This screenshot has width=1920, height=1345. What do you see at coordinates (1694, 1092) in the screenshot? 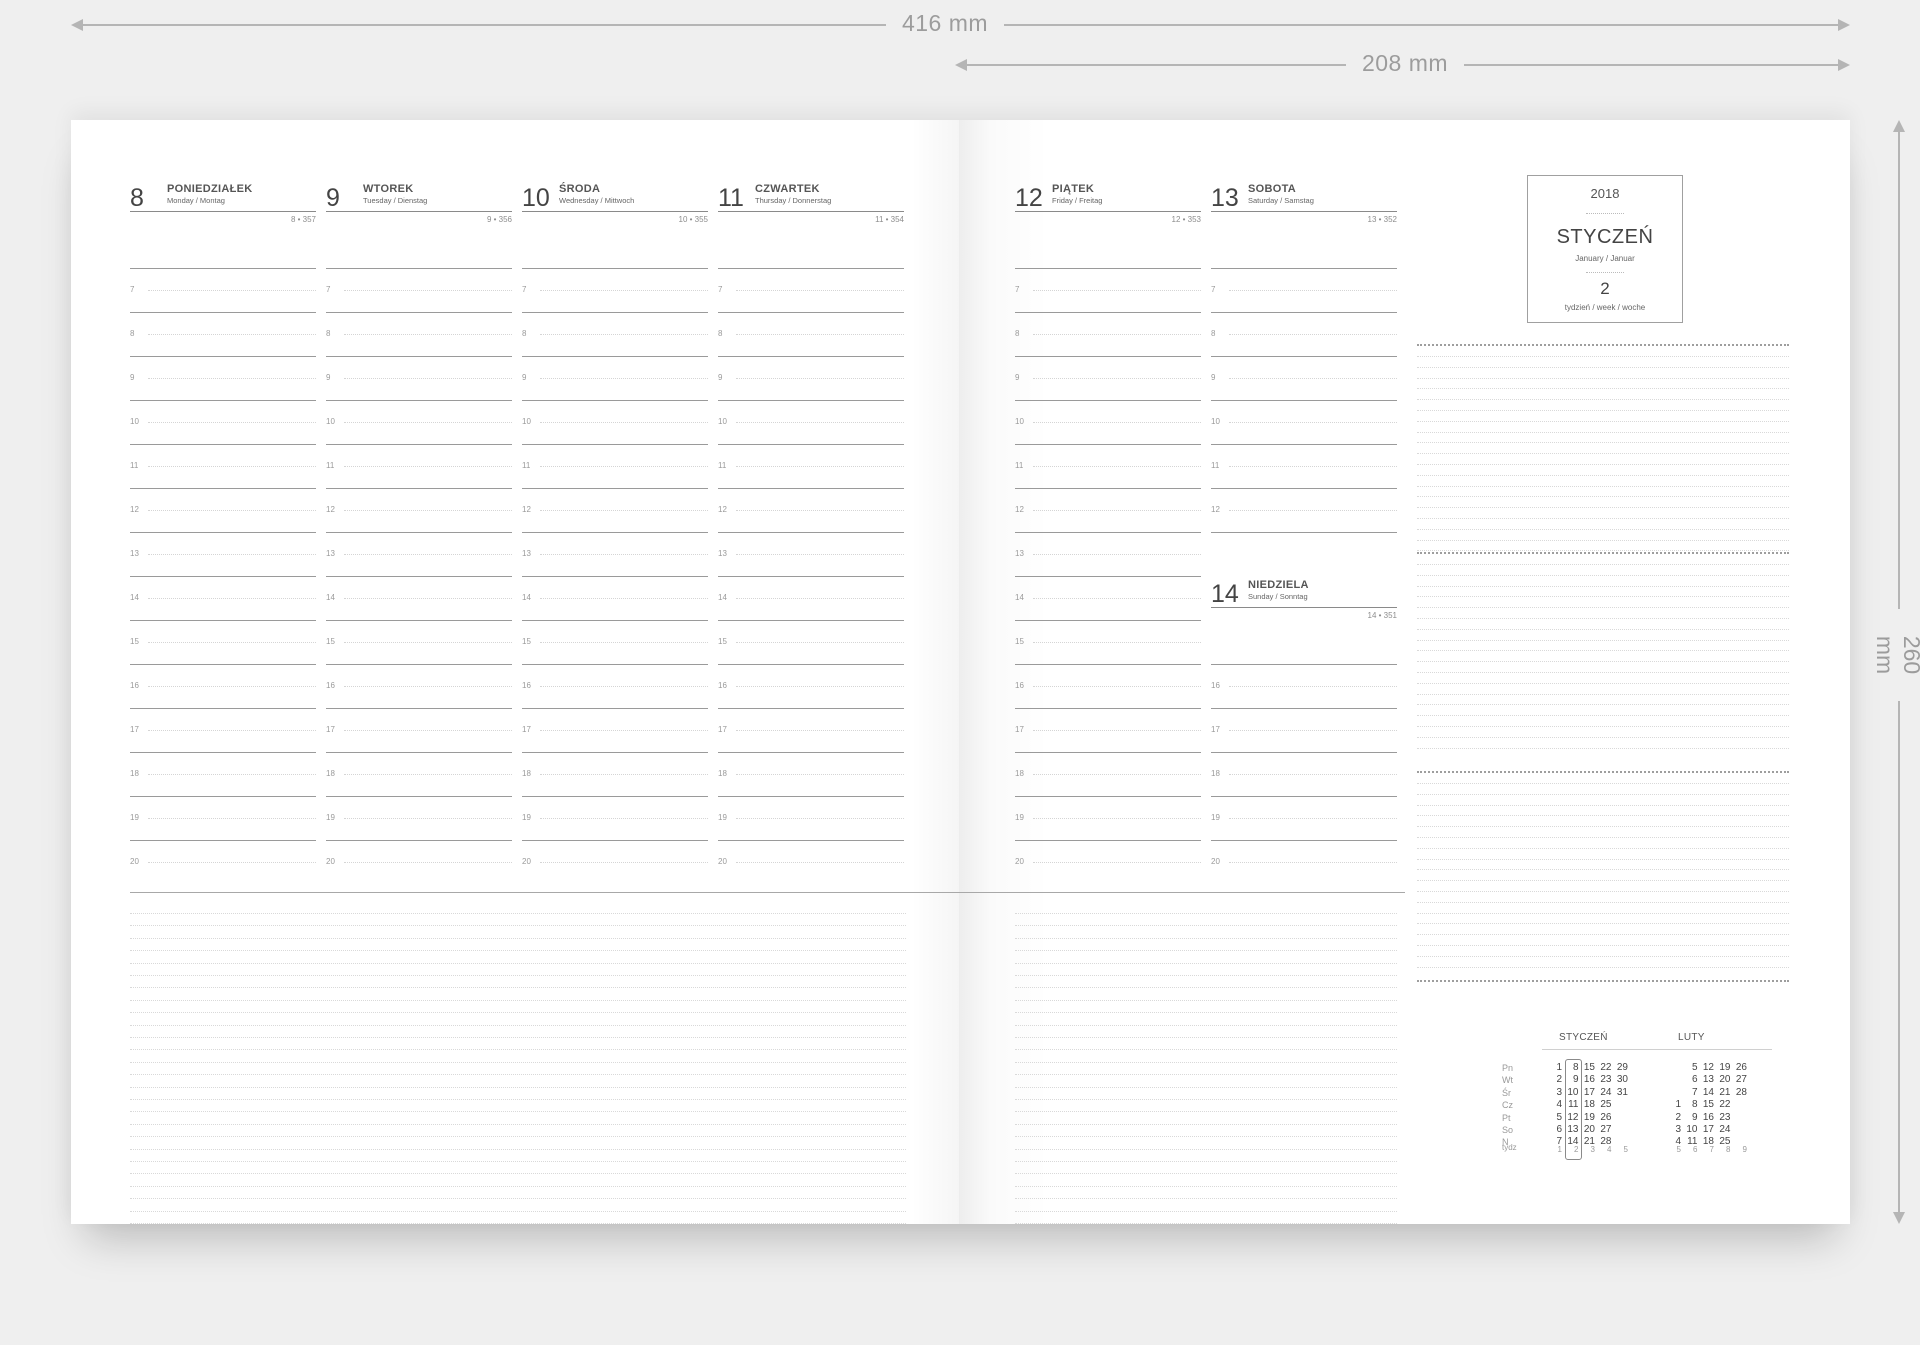
I see `mini-calendar-day: 7` at bounding box center [1694, 1092].